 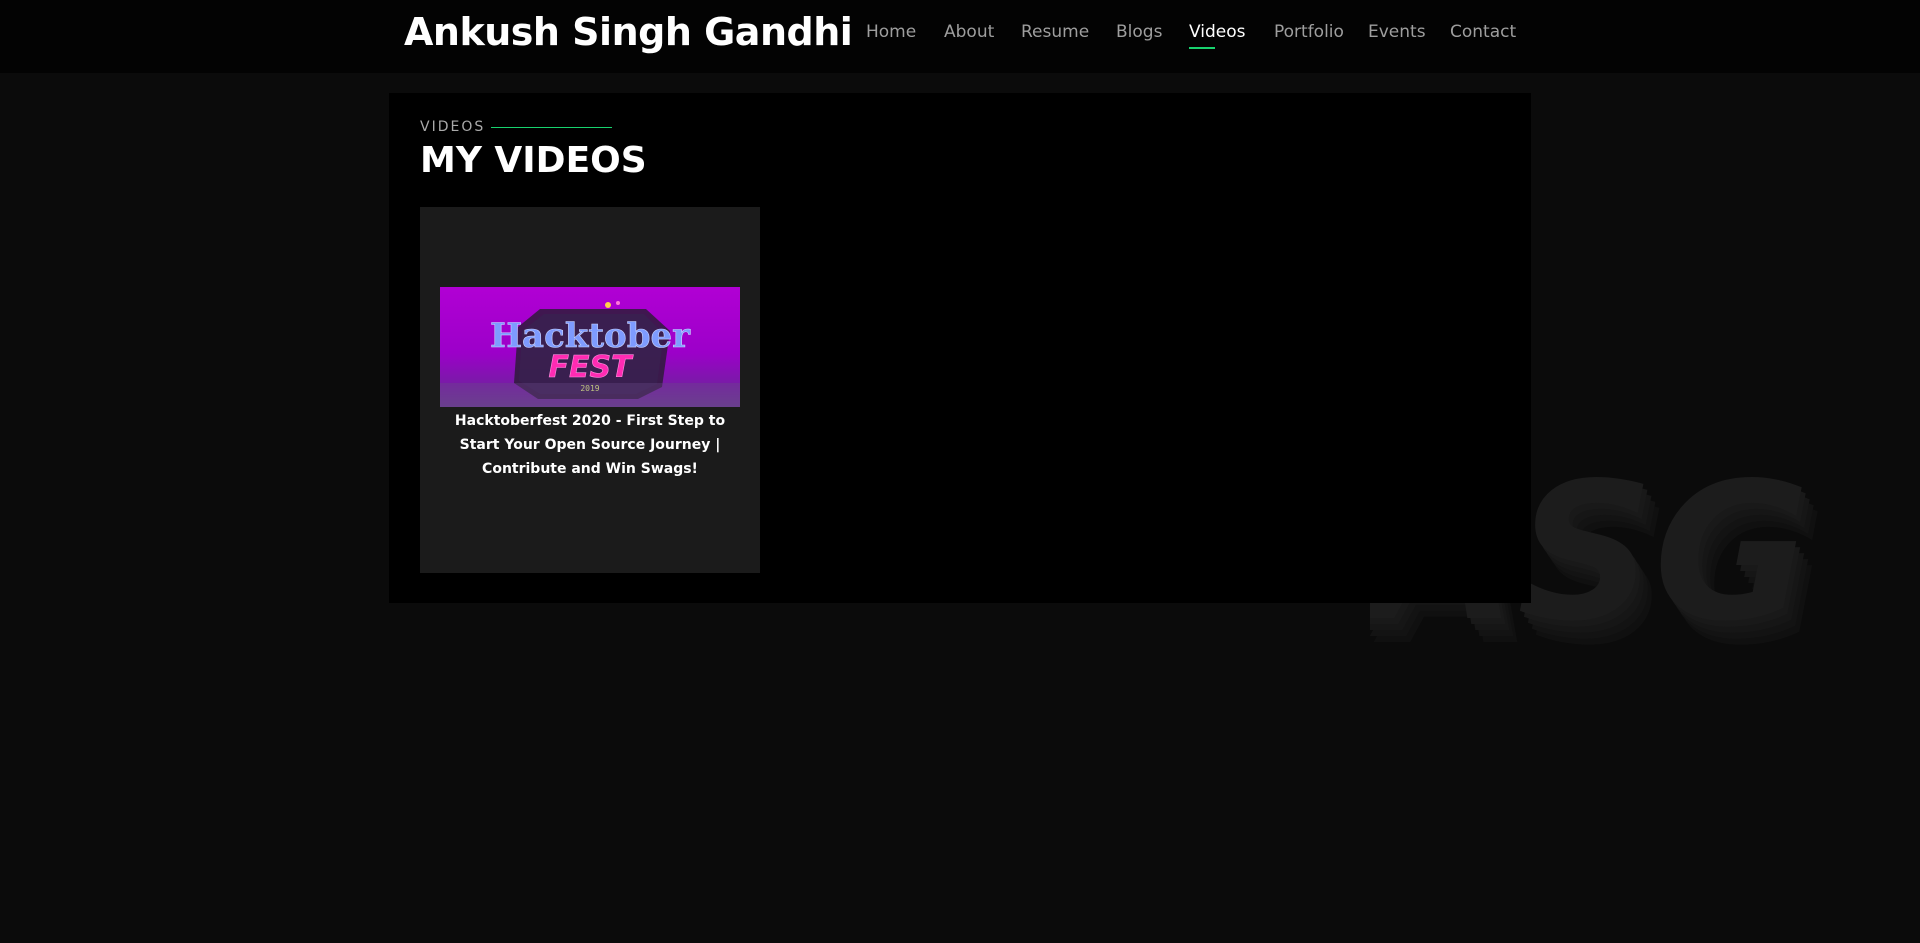 I want to click on nav-home: Home, so click(x=891, y=32).